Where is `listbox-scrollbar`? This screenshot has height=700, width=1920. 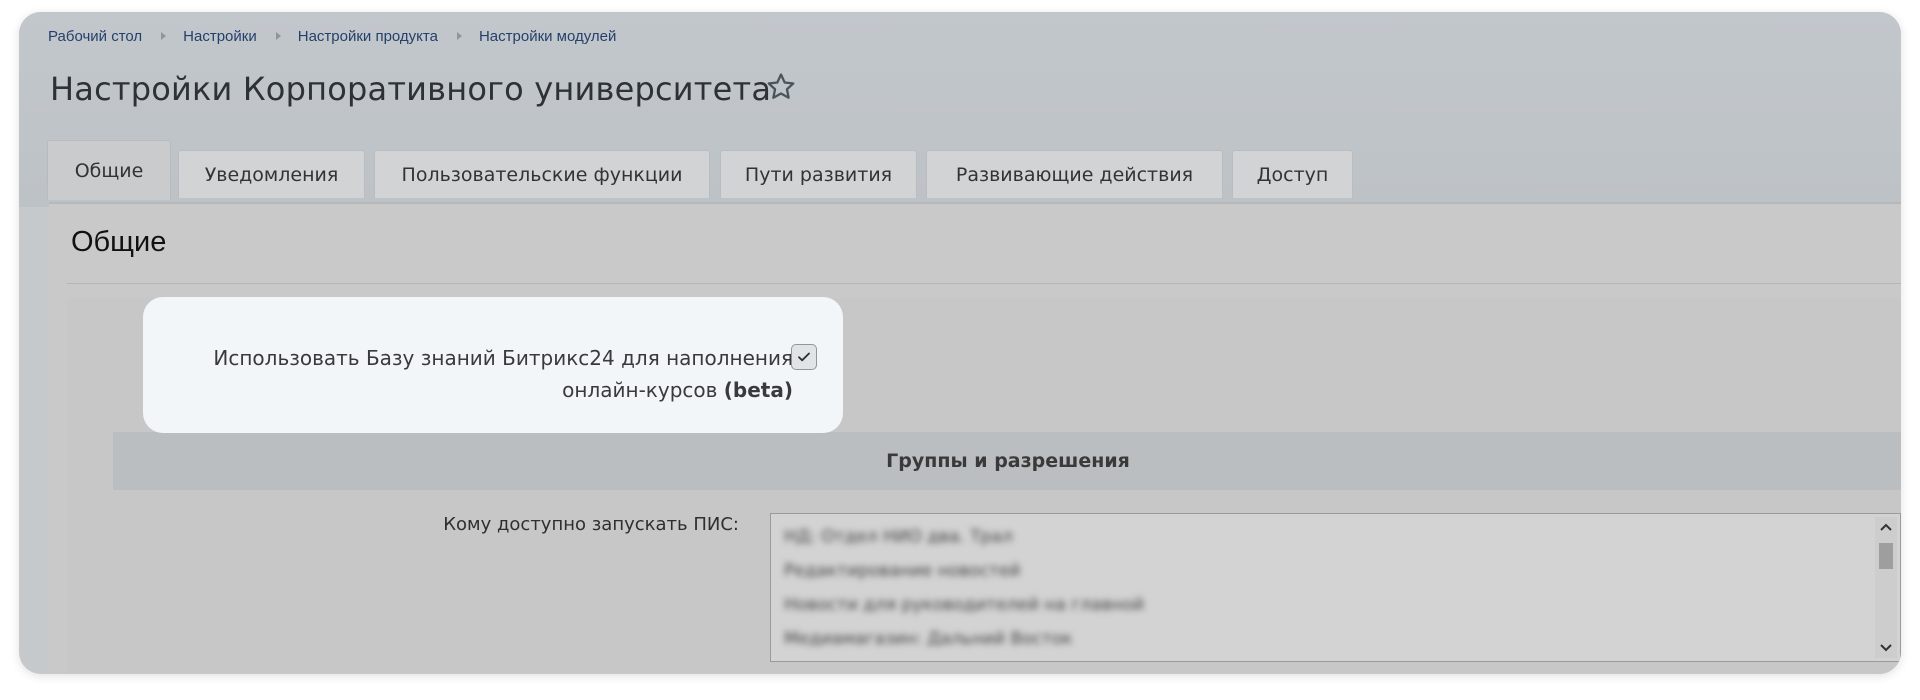
listbox-scrollbar is located at coordinates (1886, 587).